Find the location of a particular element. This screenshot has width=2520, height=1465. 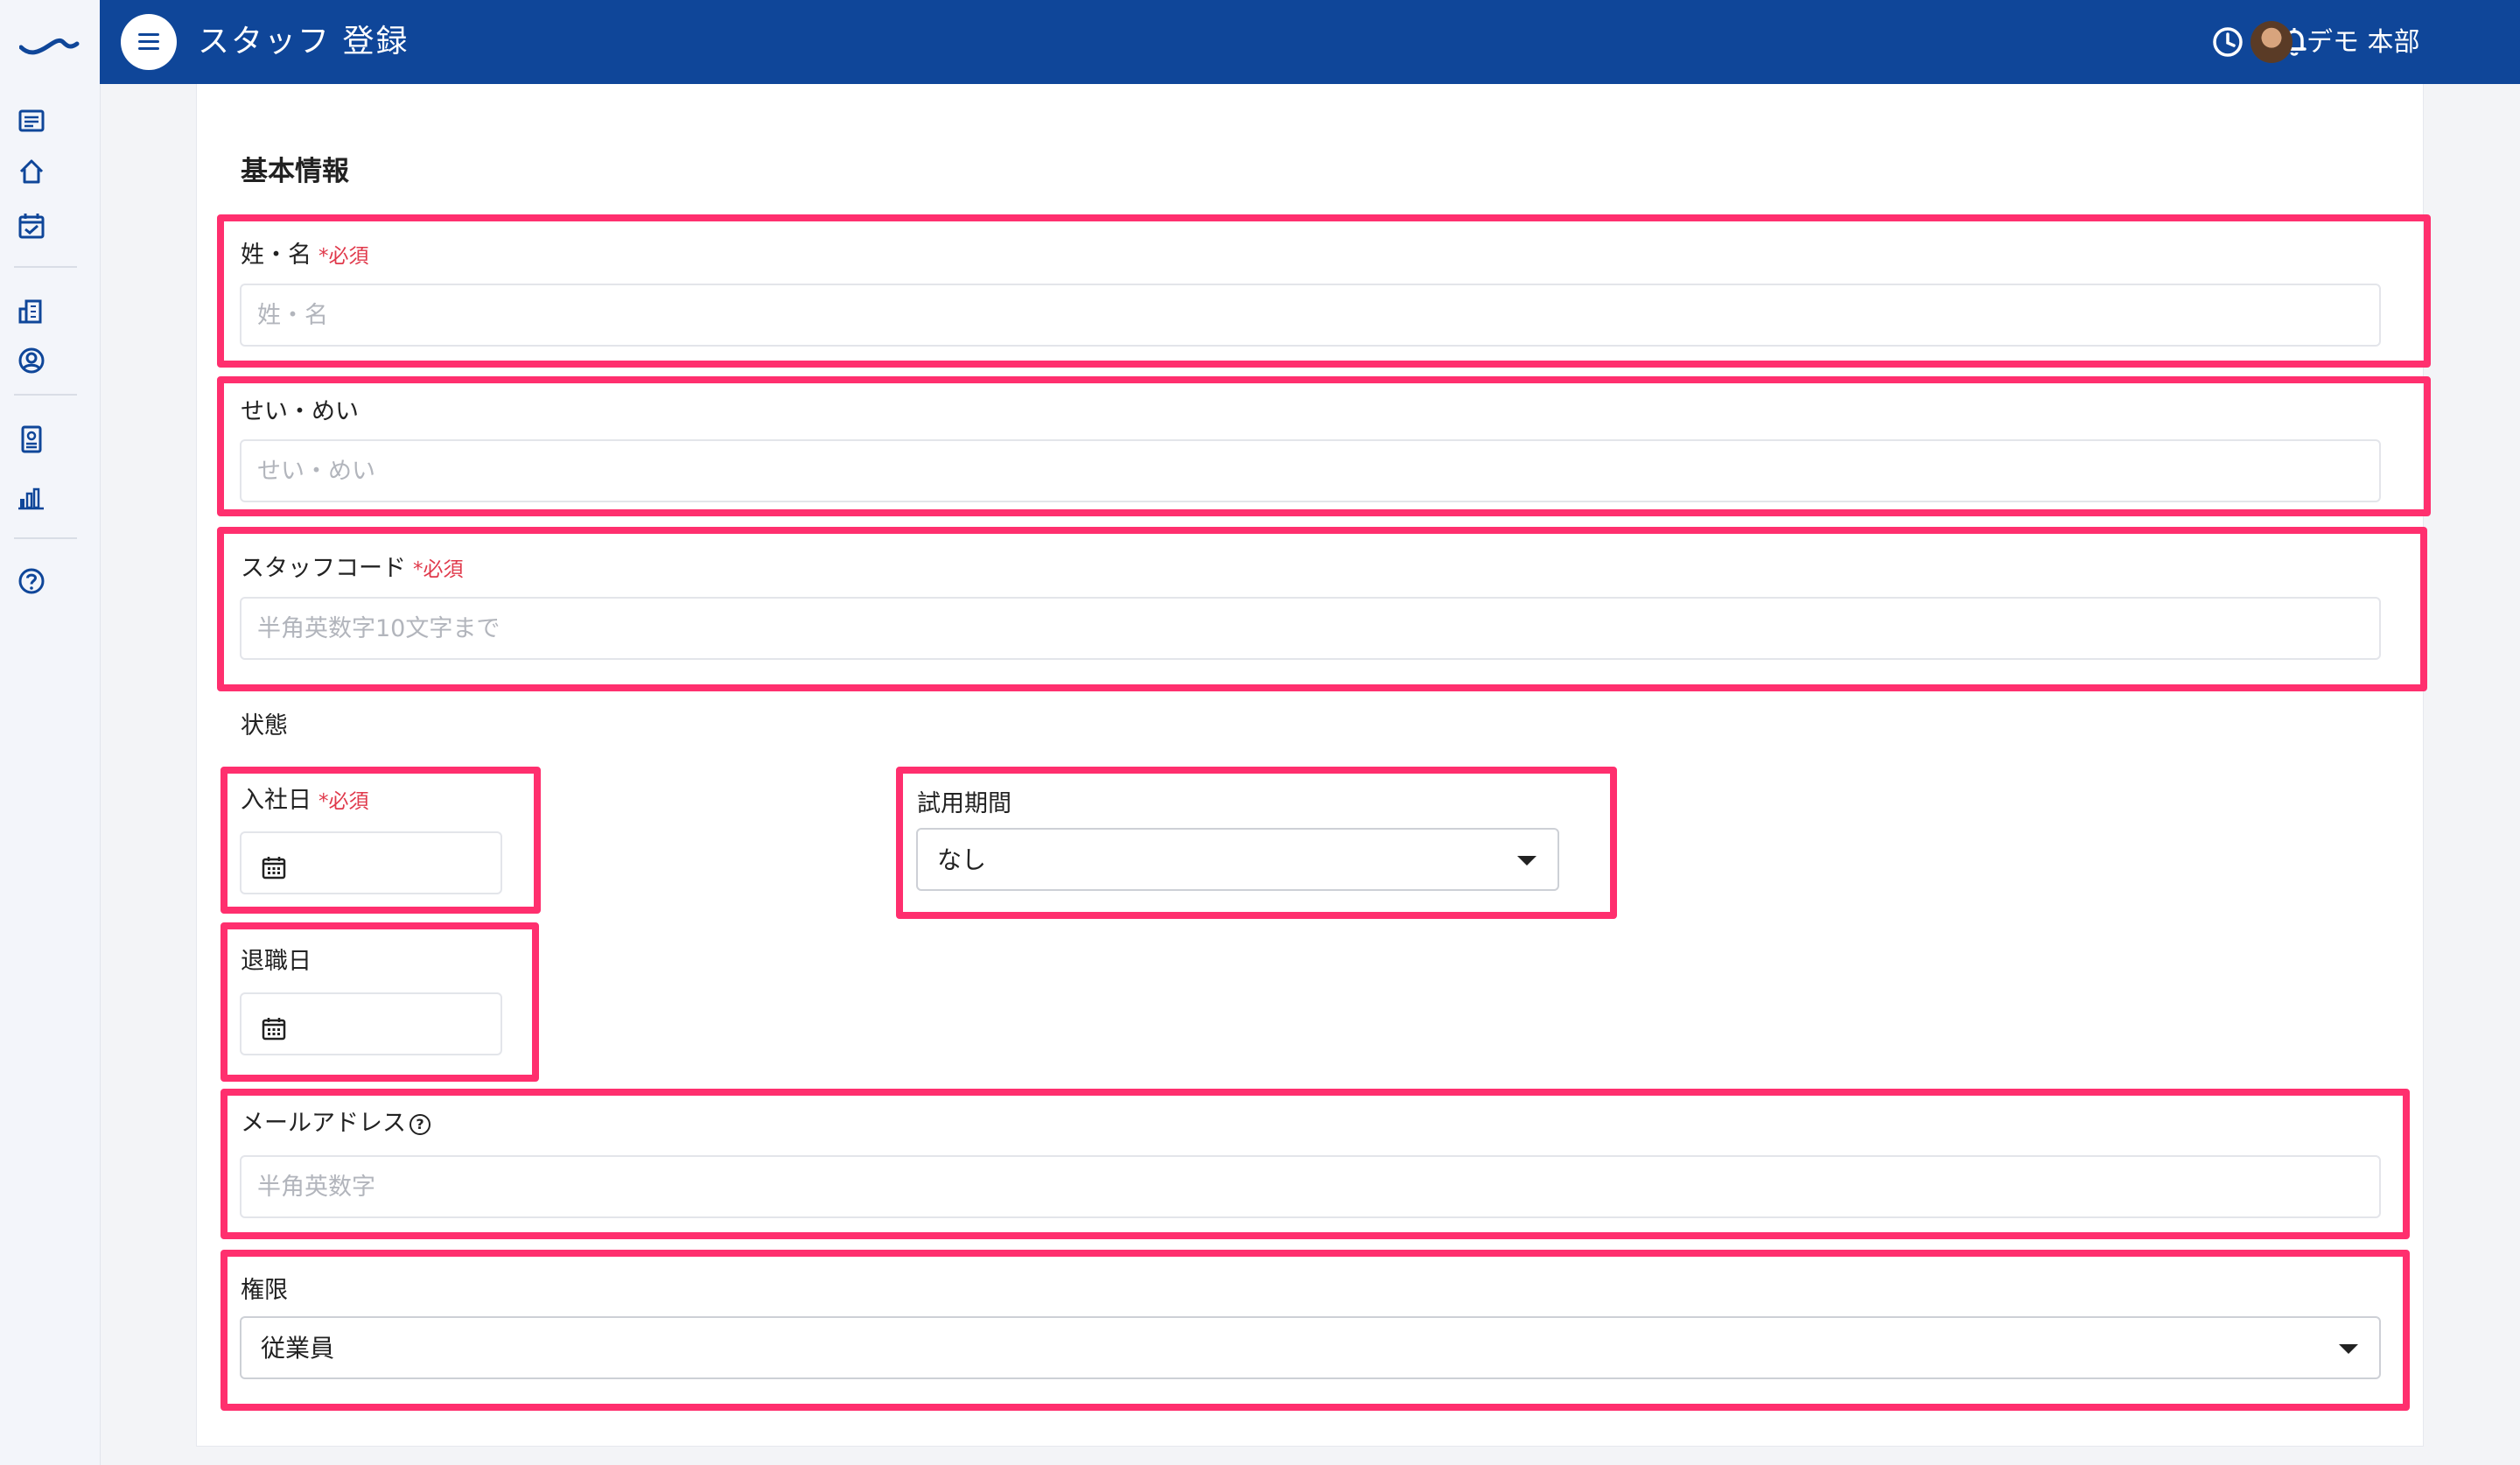

calendar-check-icon is located at coordinates (31, 225).